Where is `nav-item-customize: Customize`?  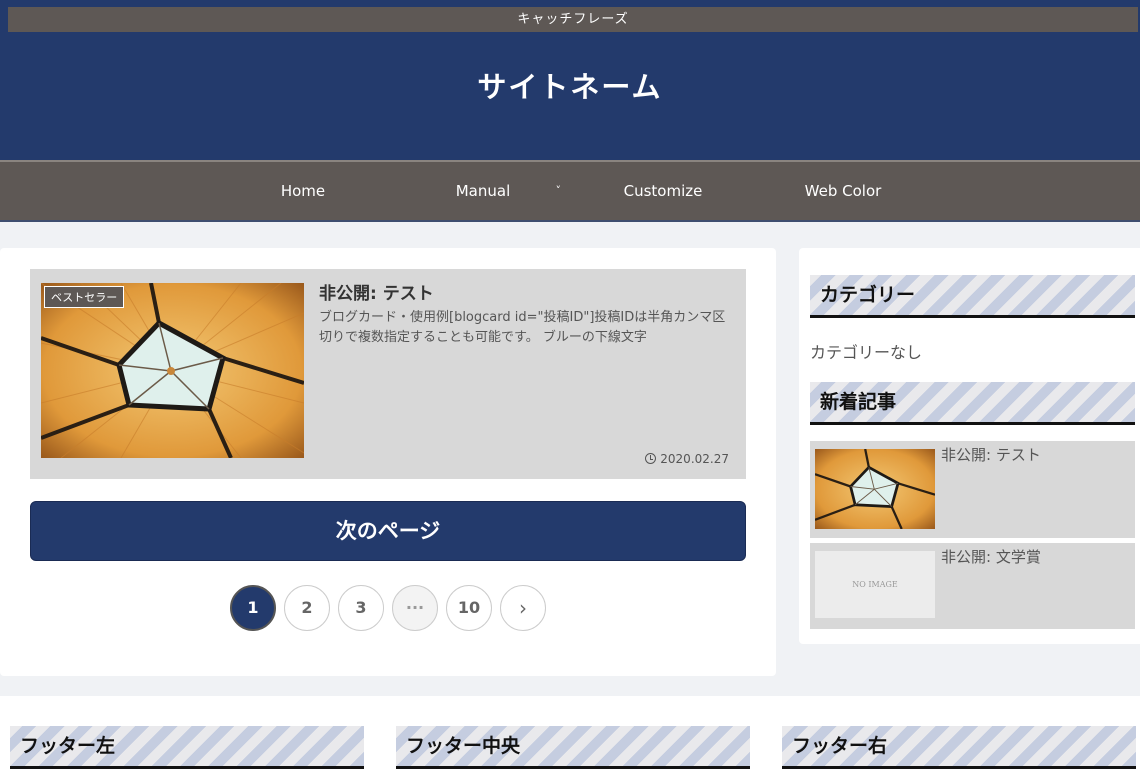 nav-item-customize: Customize is located at coordinates (663, 191).